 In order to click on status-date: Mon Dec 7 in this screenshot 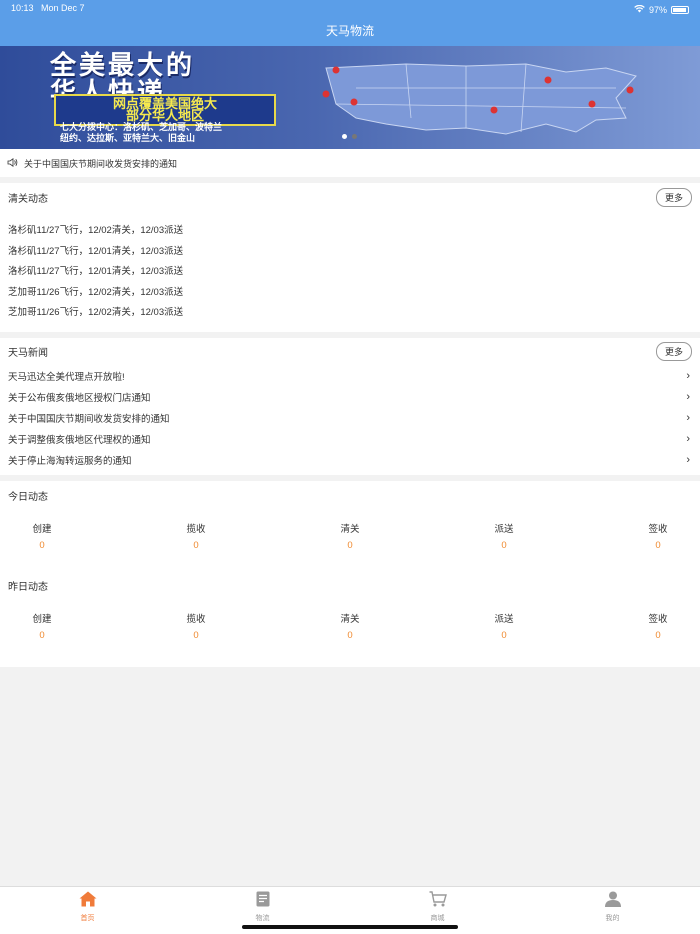, I will do `click(63, 8)`.